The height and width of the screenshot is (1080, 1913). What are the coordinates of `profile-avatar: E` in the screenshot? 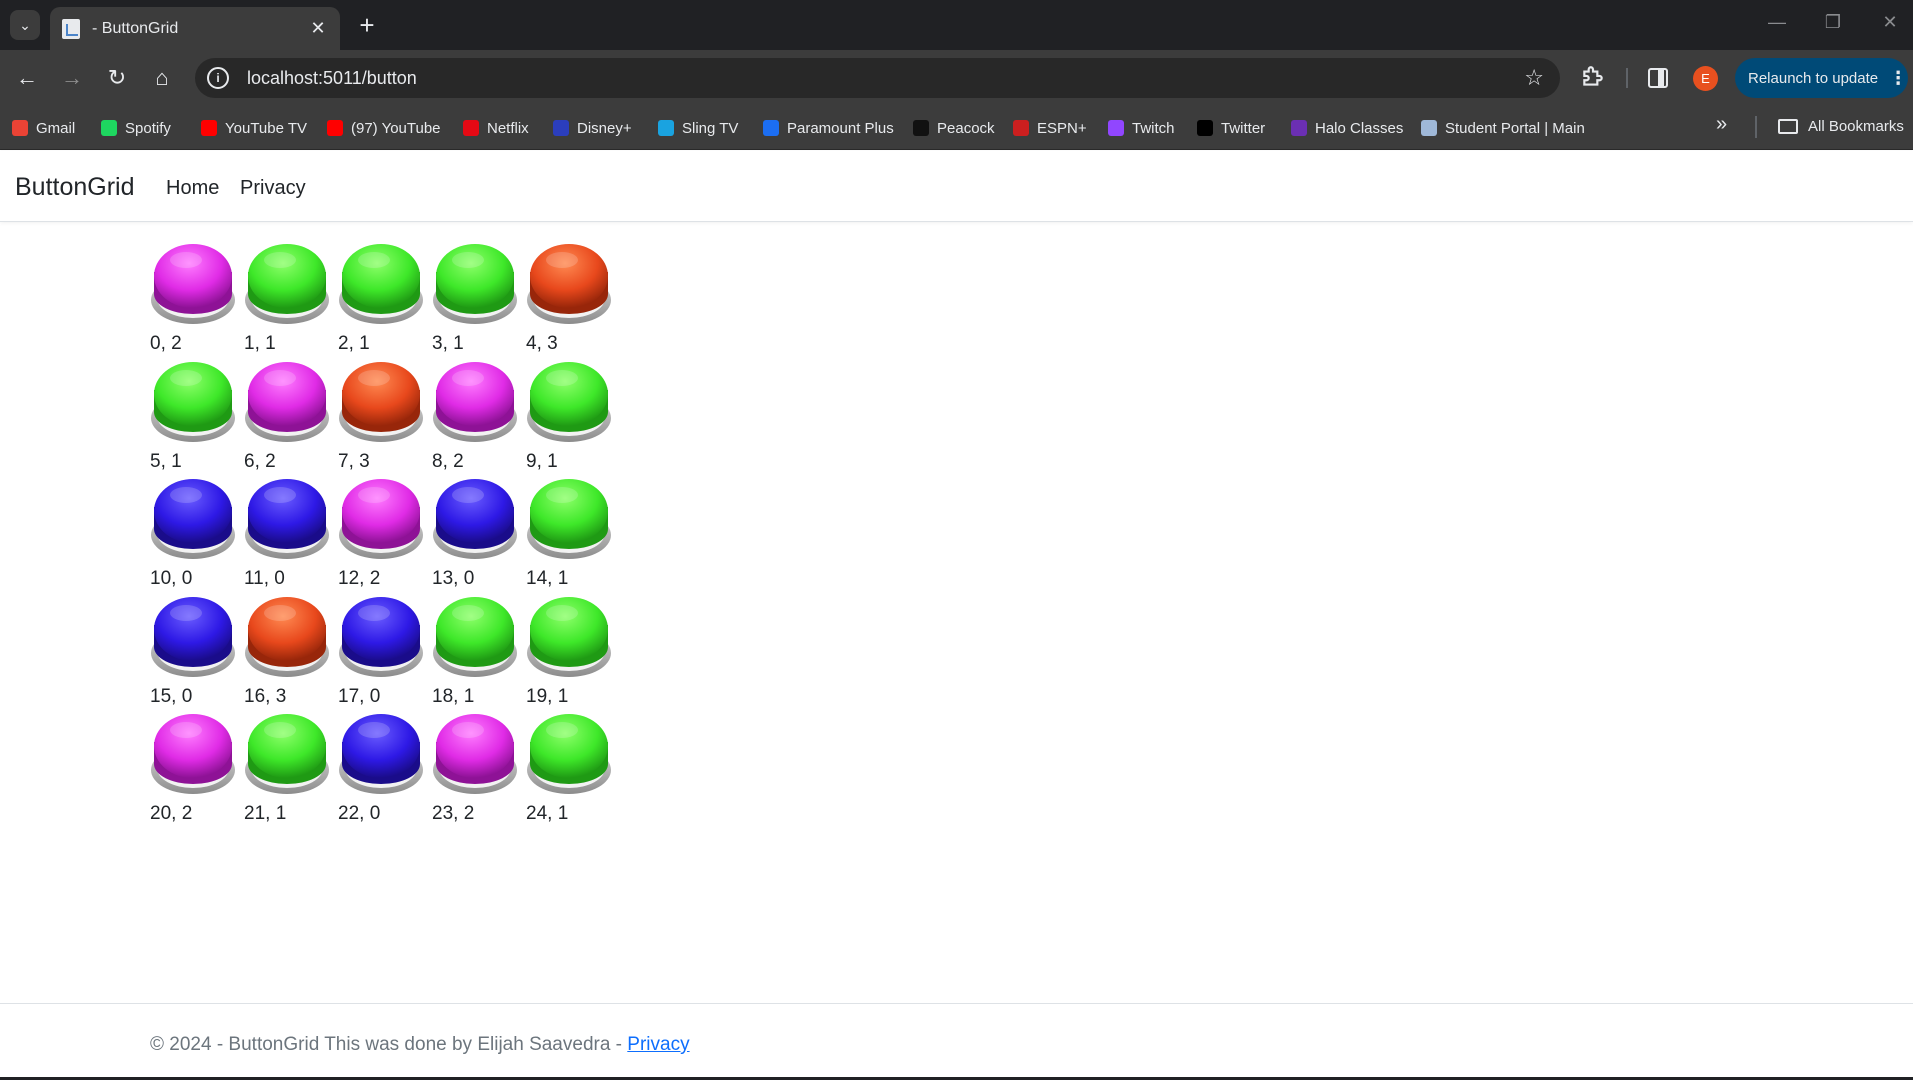 It's located at (1705, 78).